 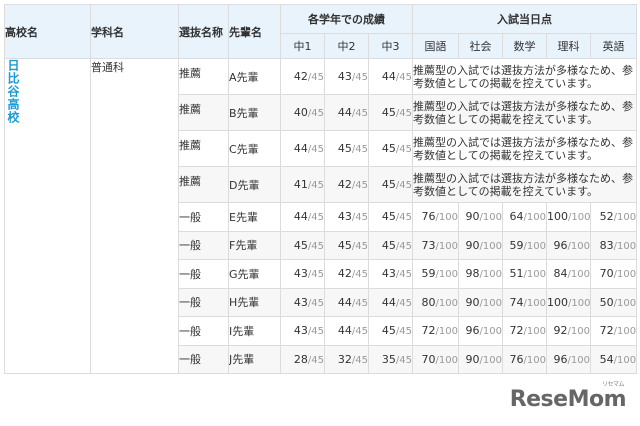 What do you see at coordinates (254, 112) in the screenshot?
I see `senior-cell: B先輩` at bounding box center [254, 112].